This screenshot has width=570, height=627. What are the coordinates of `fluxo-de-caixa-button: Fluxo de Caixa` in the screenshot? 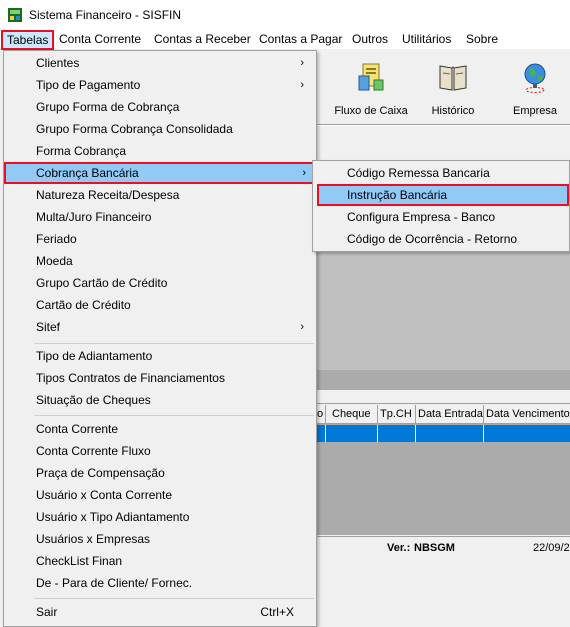 It's located at (371, 90).